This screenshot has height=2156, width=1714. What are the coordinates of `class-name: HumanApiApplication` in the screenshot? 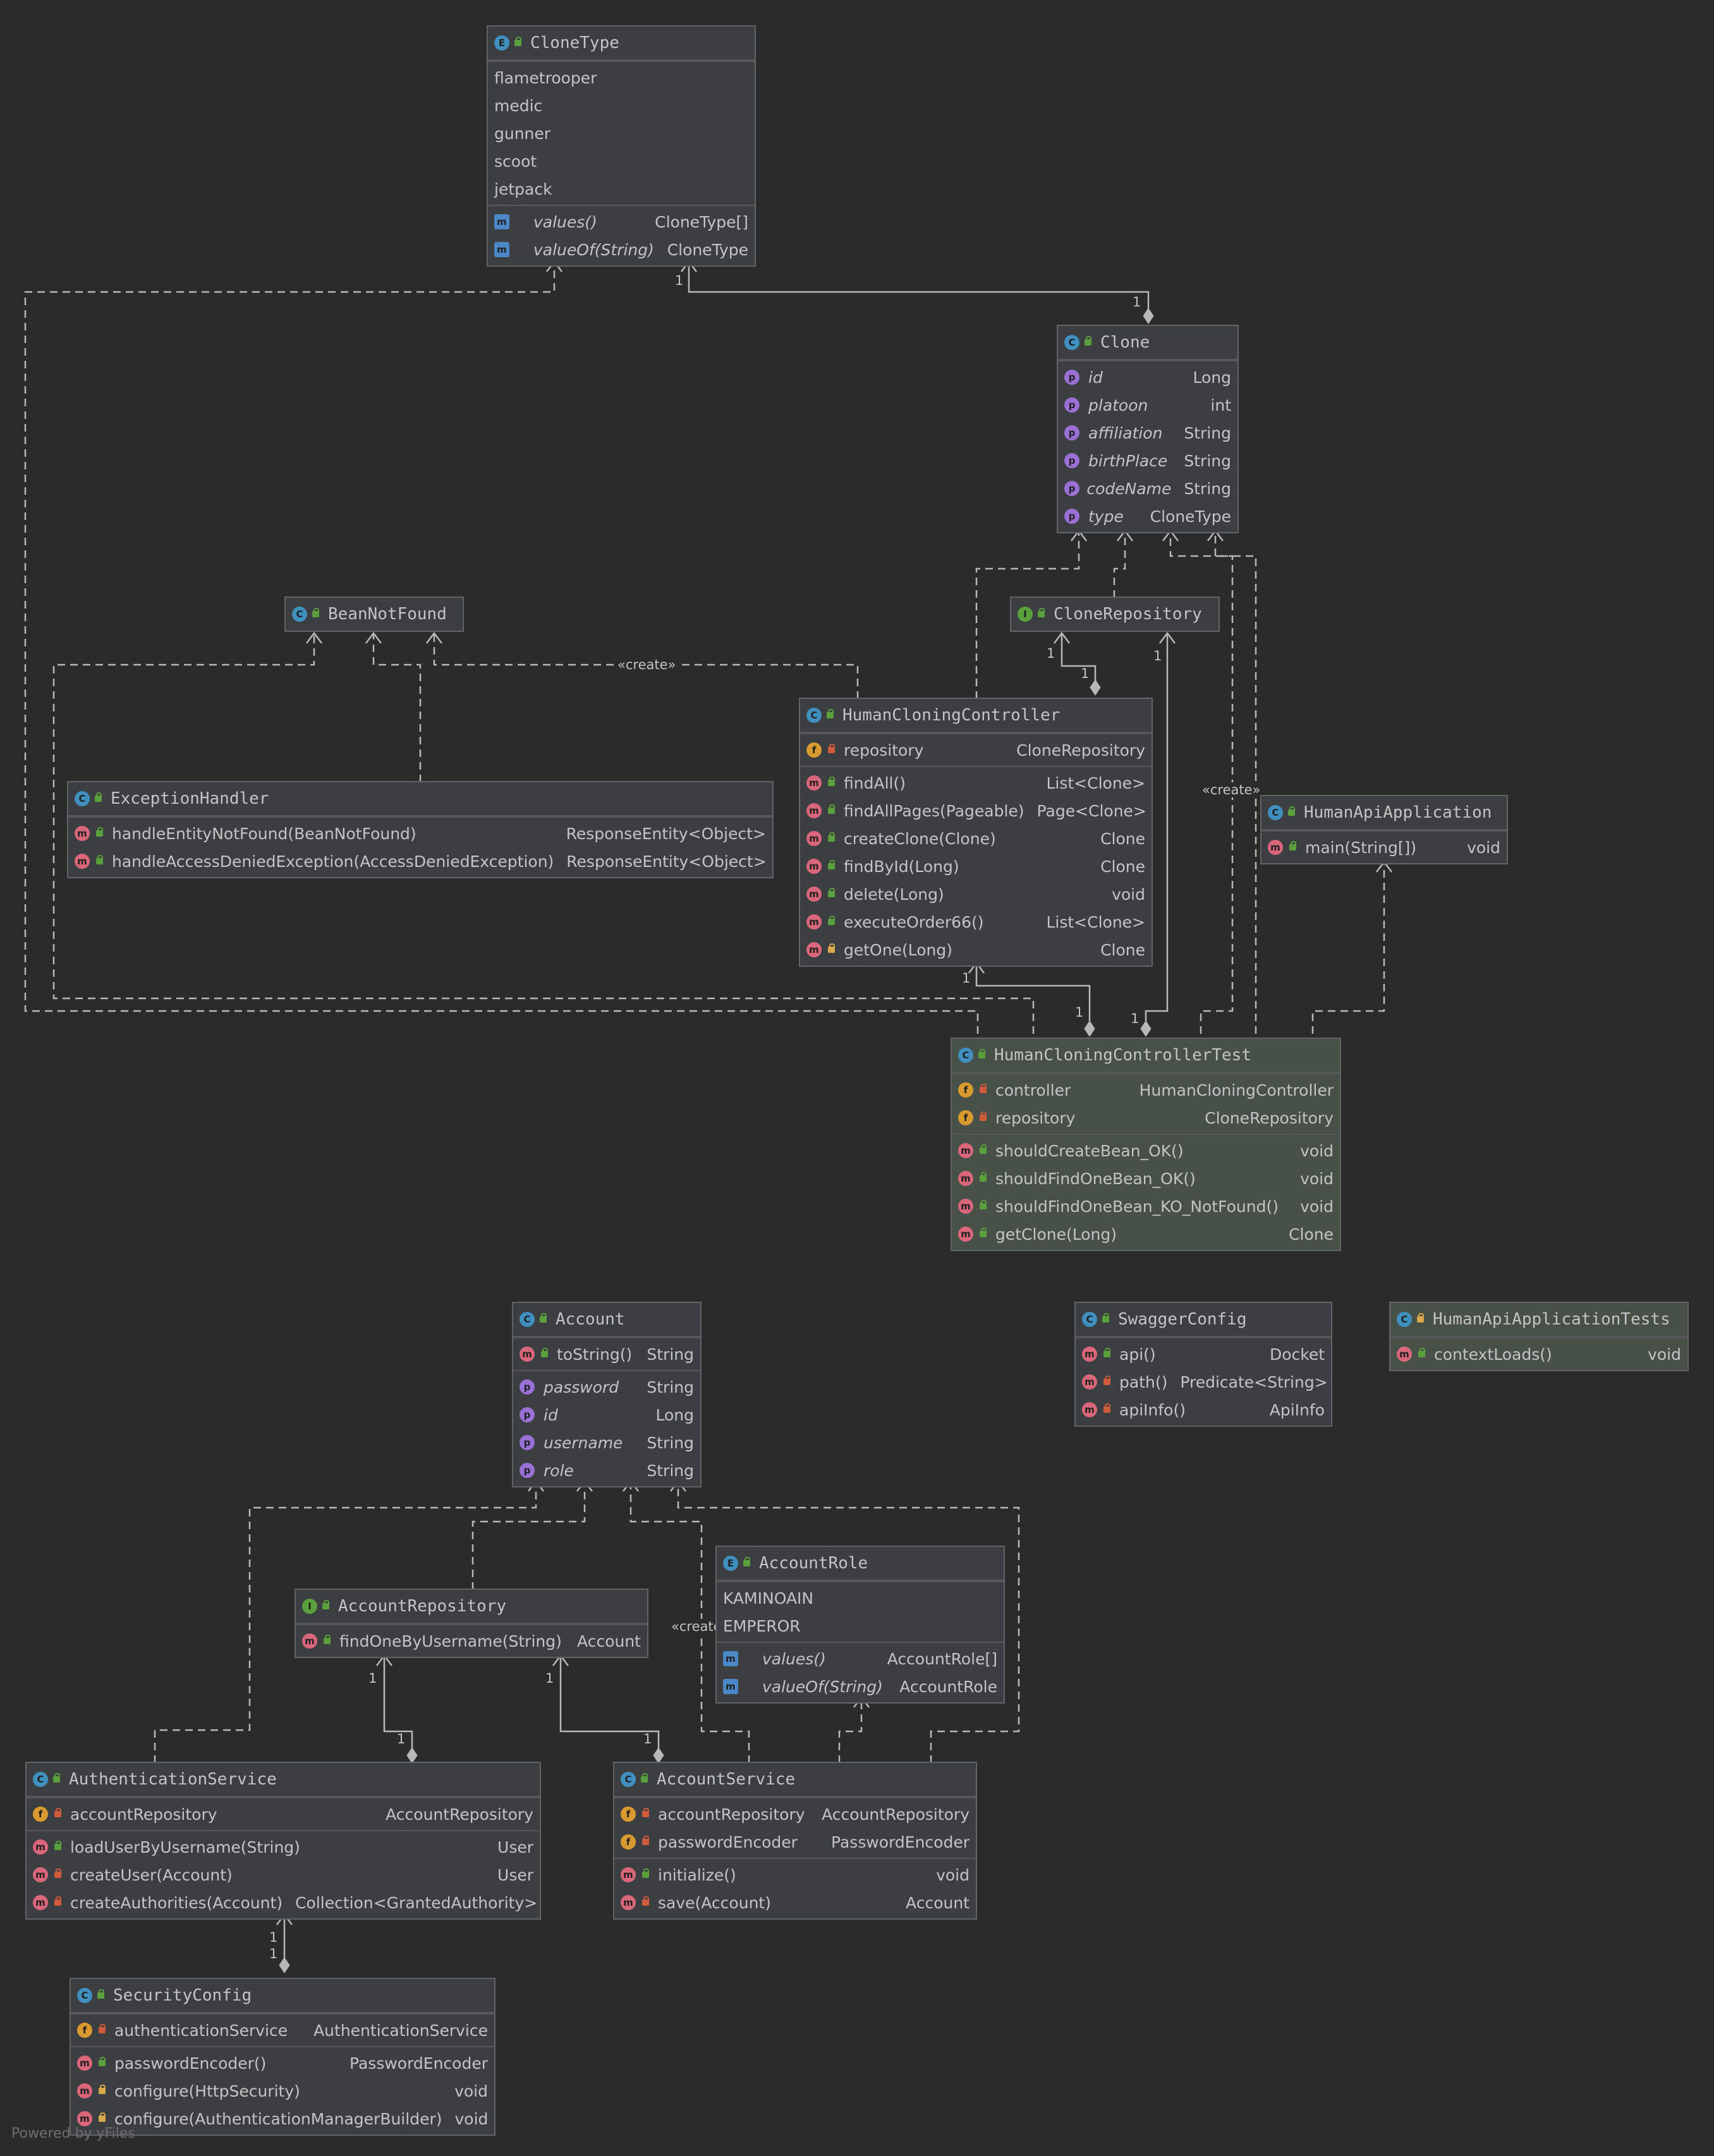 It's located at (1398, 812).